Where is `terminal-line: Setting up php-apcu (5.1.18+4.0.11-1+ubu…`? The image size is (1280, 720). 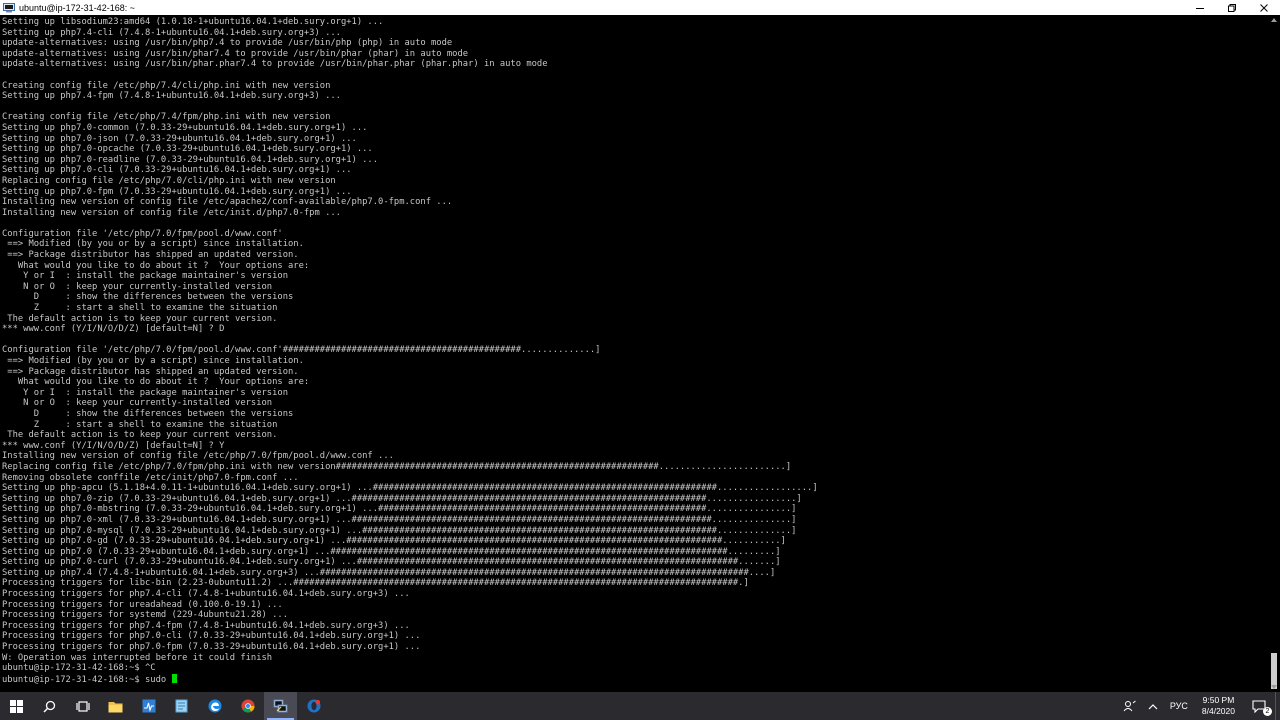
terminal-line: Setting up php-apcu (5.1.18+4.0.11-1+ubu… is located at coordinates (410, 488).